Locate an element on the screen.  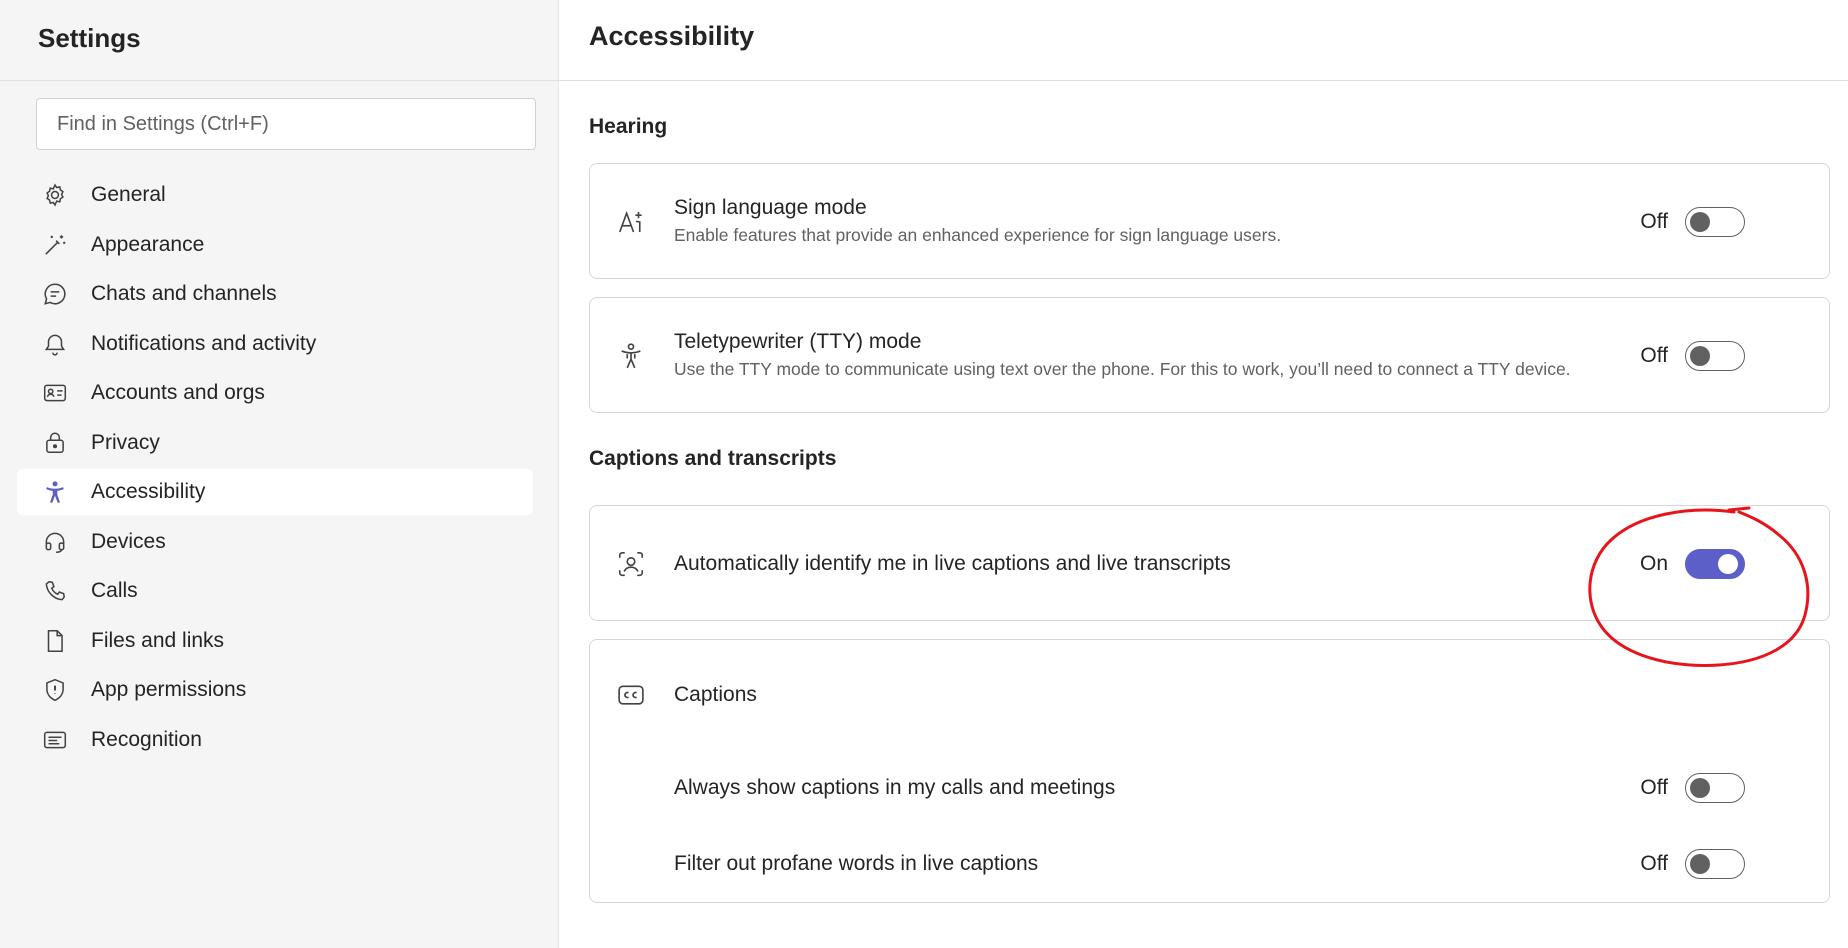
toggle-state-label: On is located at coordinates (1653, 563).